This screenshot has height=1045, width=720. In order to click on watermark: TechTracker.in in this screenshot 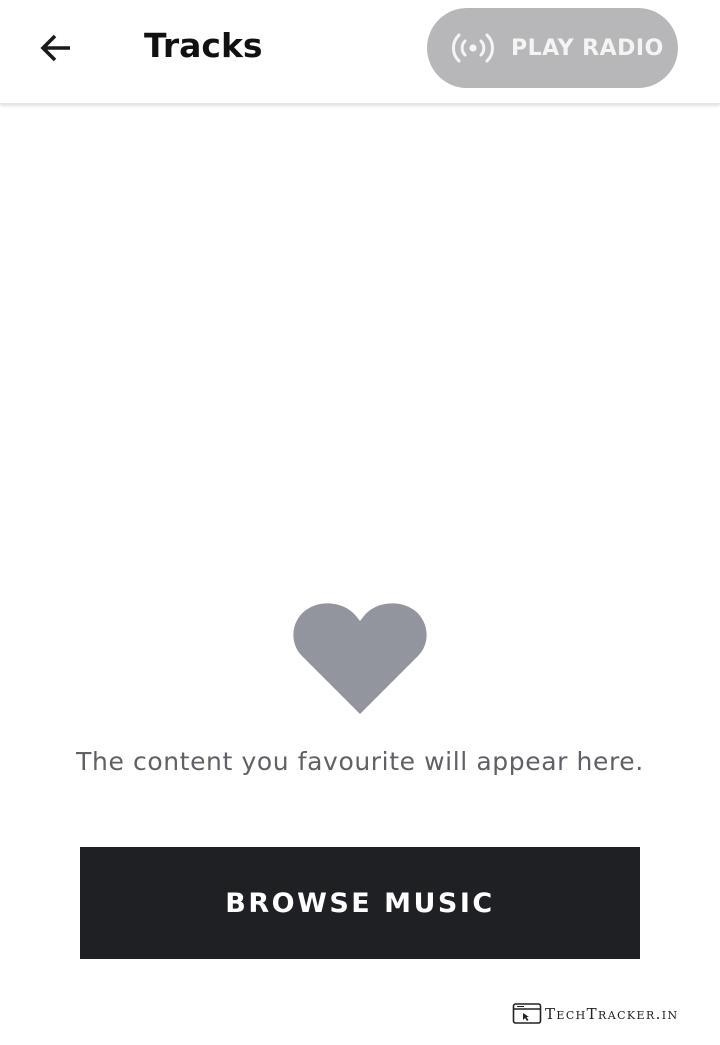, I will do `click(595, 1014)`.